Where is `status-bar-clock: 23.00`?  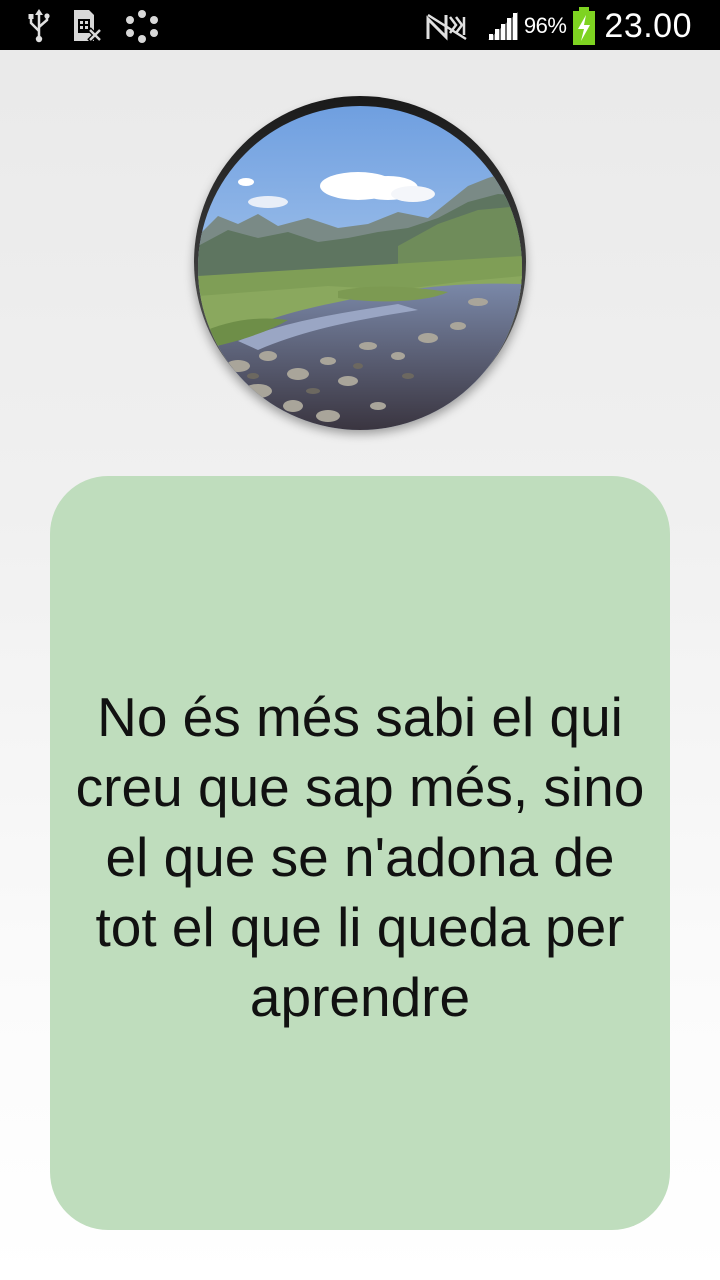
status-bar-clock: 23.00 is located at coordinates (648, 25).